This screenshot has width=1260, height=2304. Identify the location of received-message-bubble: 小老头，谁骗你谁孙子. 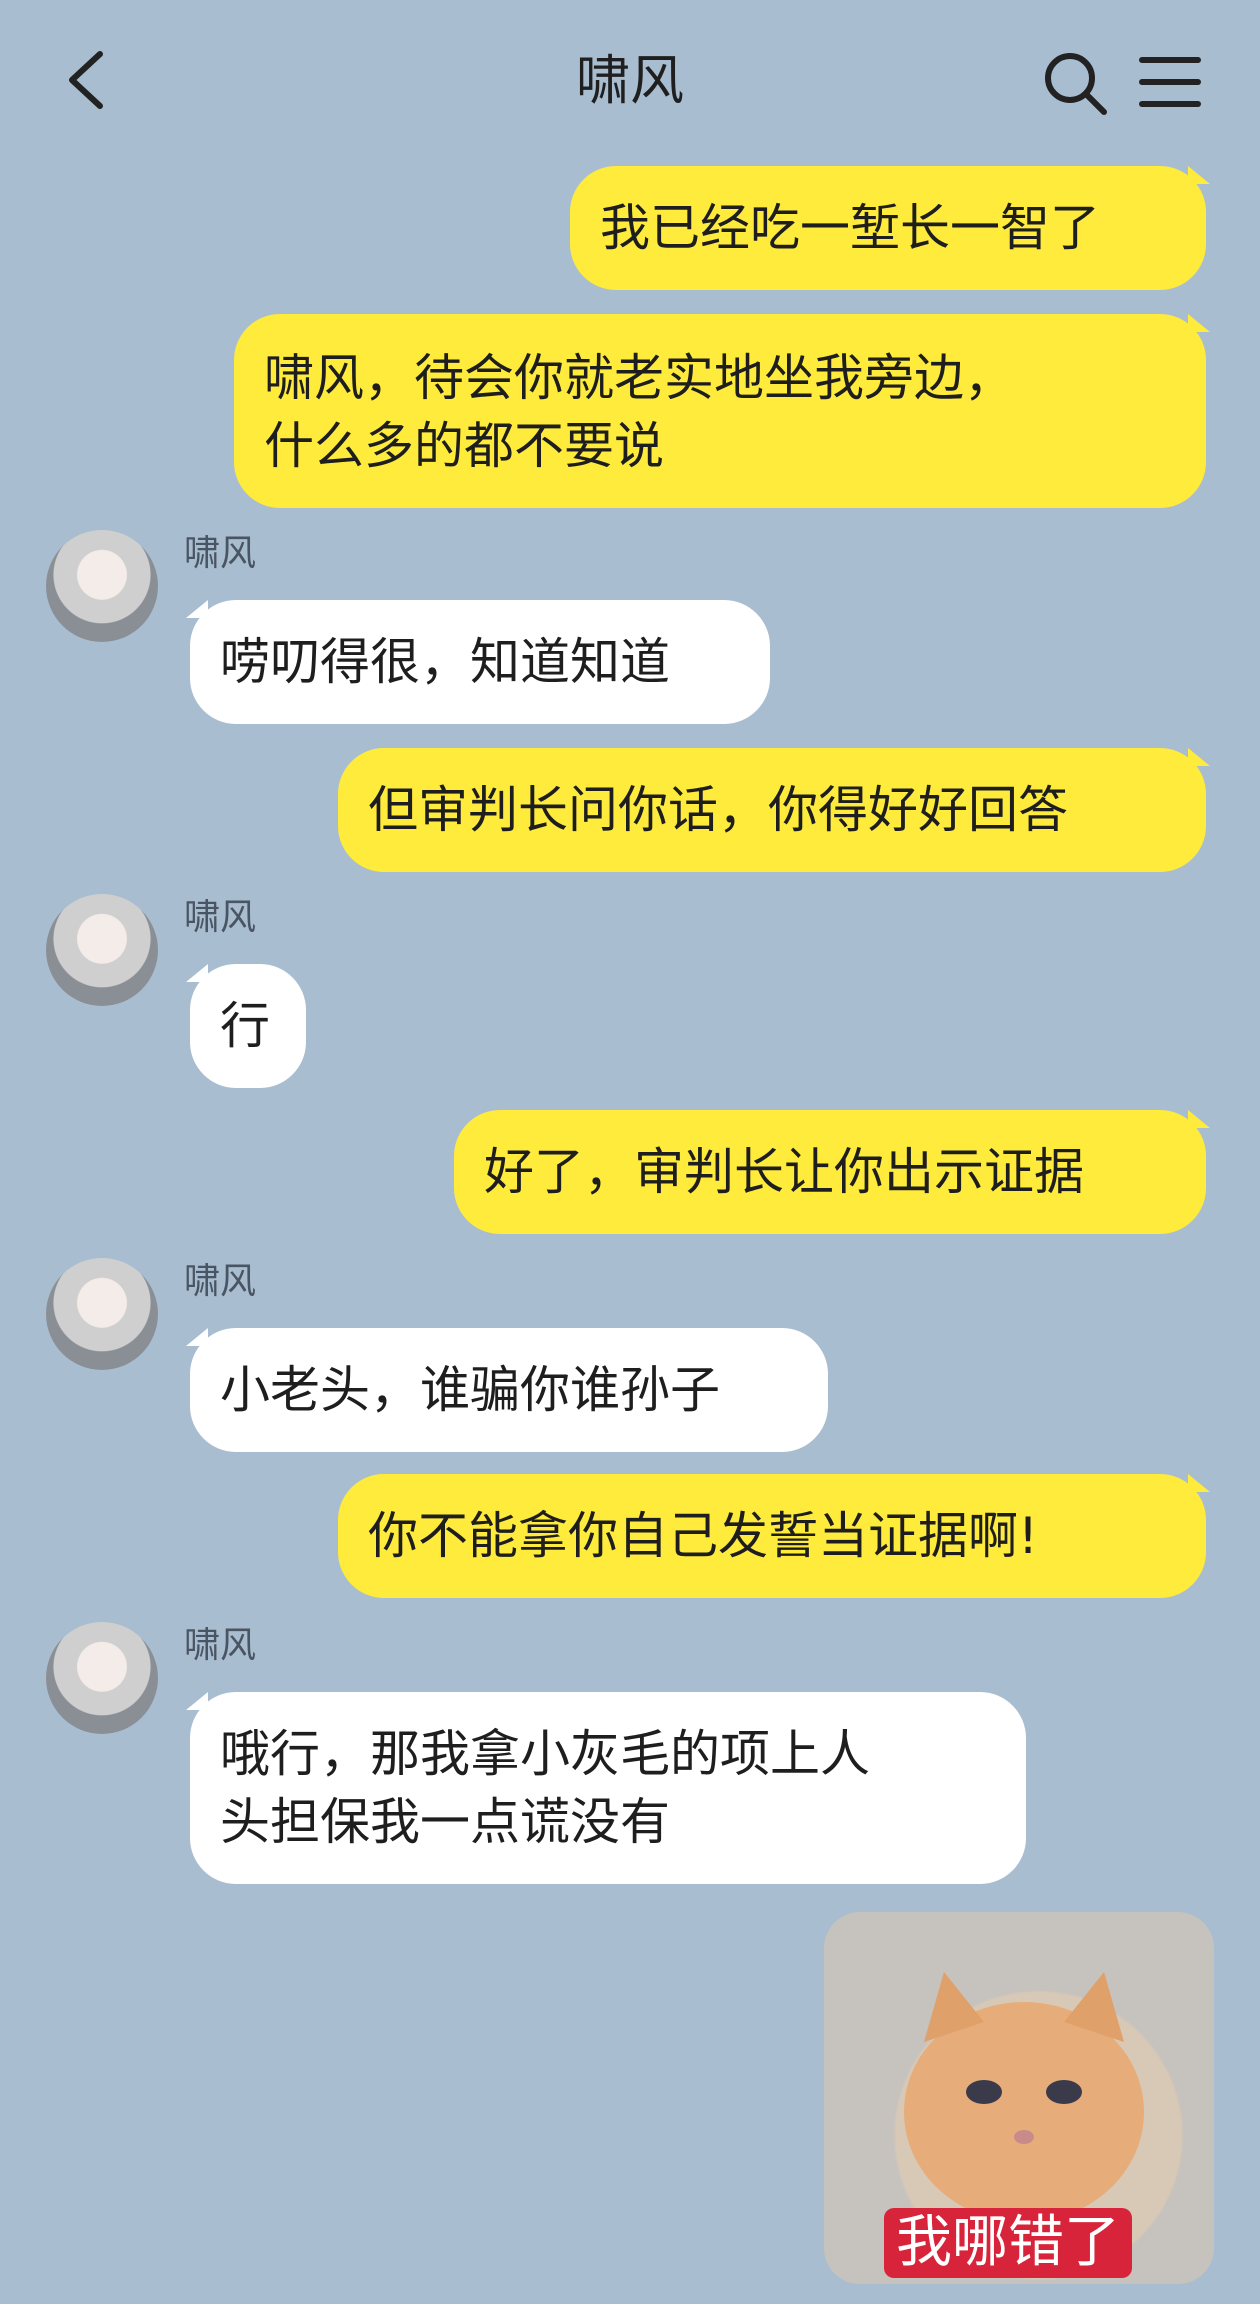
(507, 1390).